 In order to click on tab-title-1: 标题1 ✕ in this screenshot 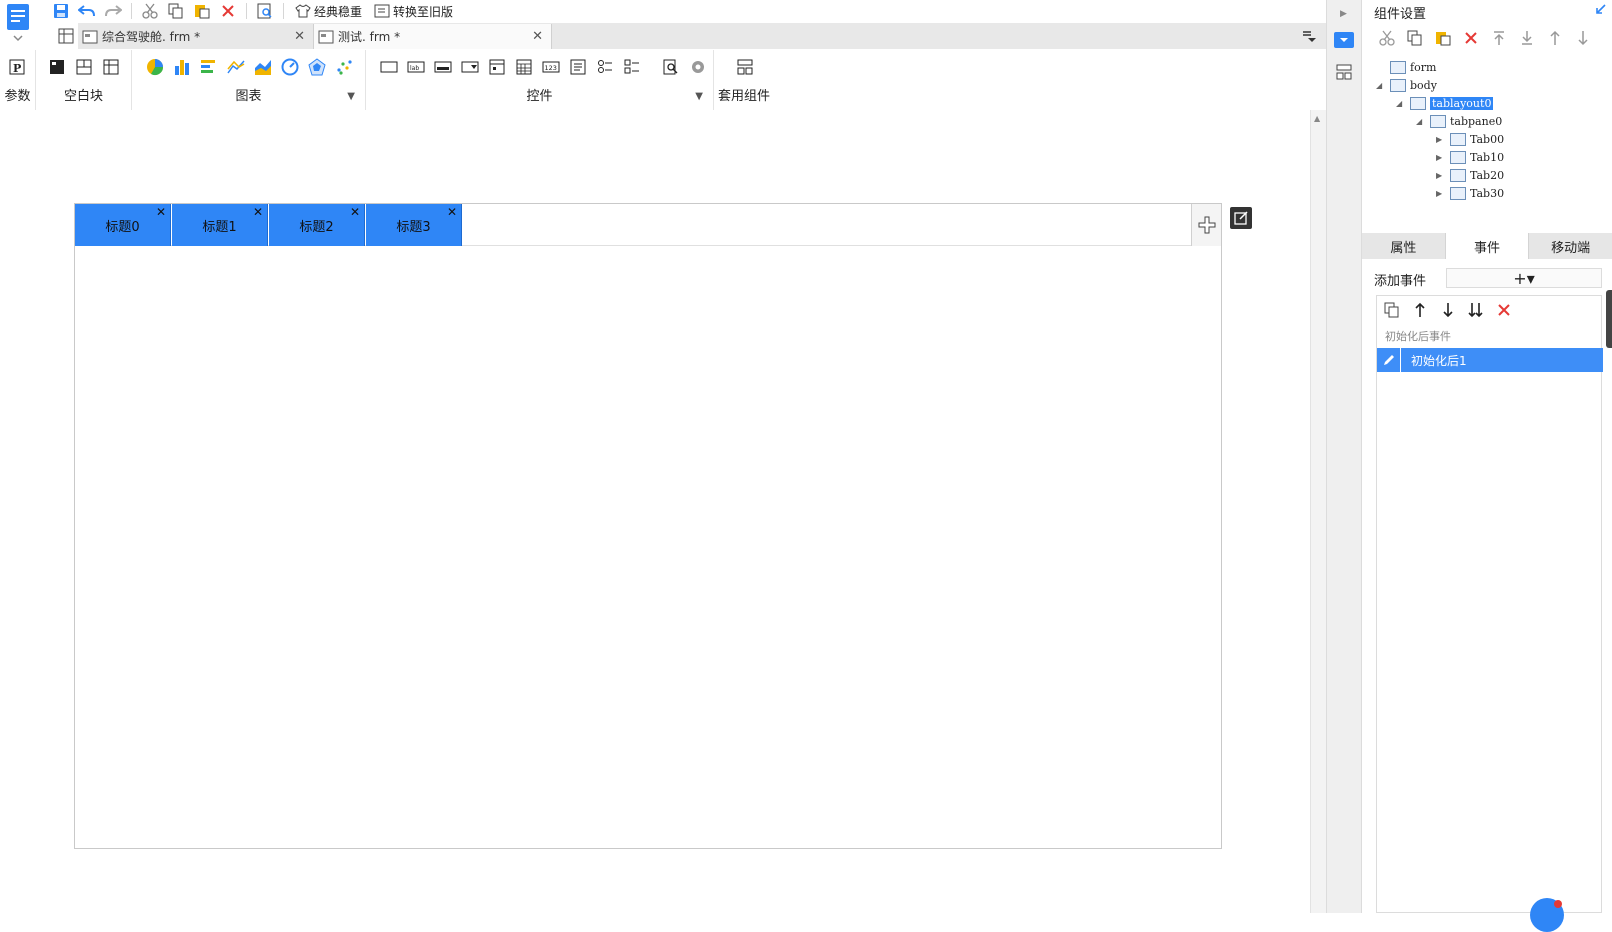, I will do `click(220, 225)`.